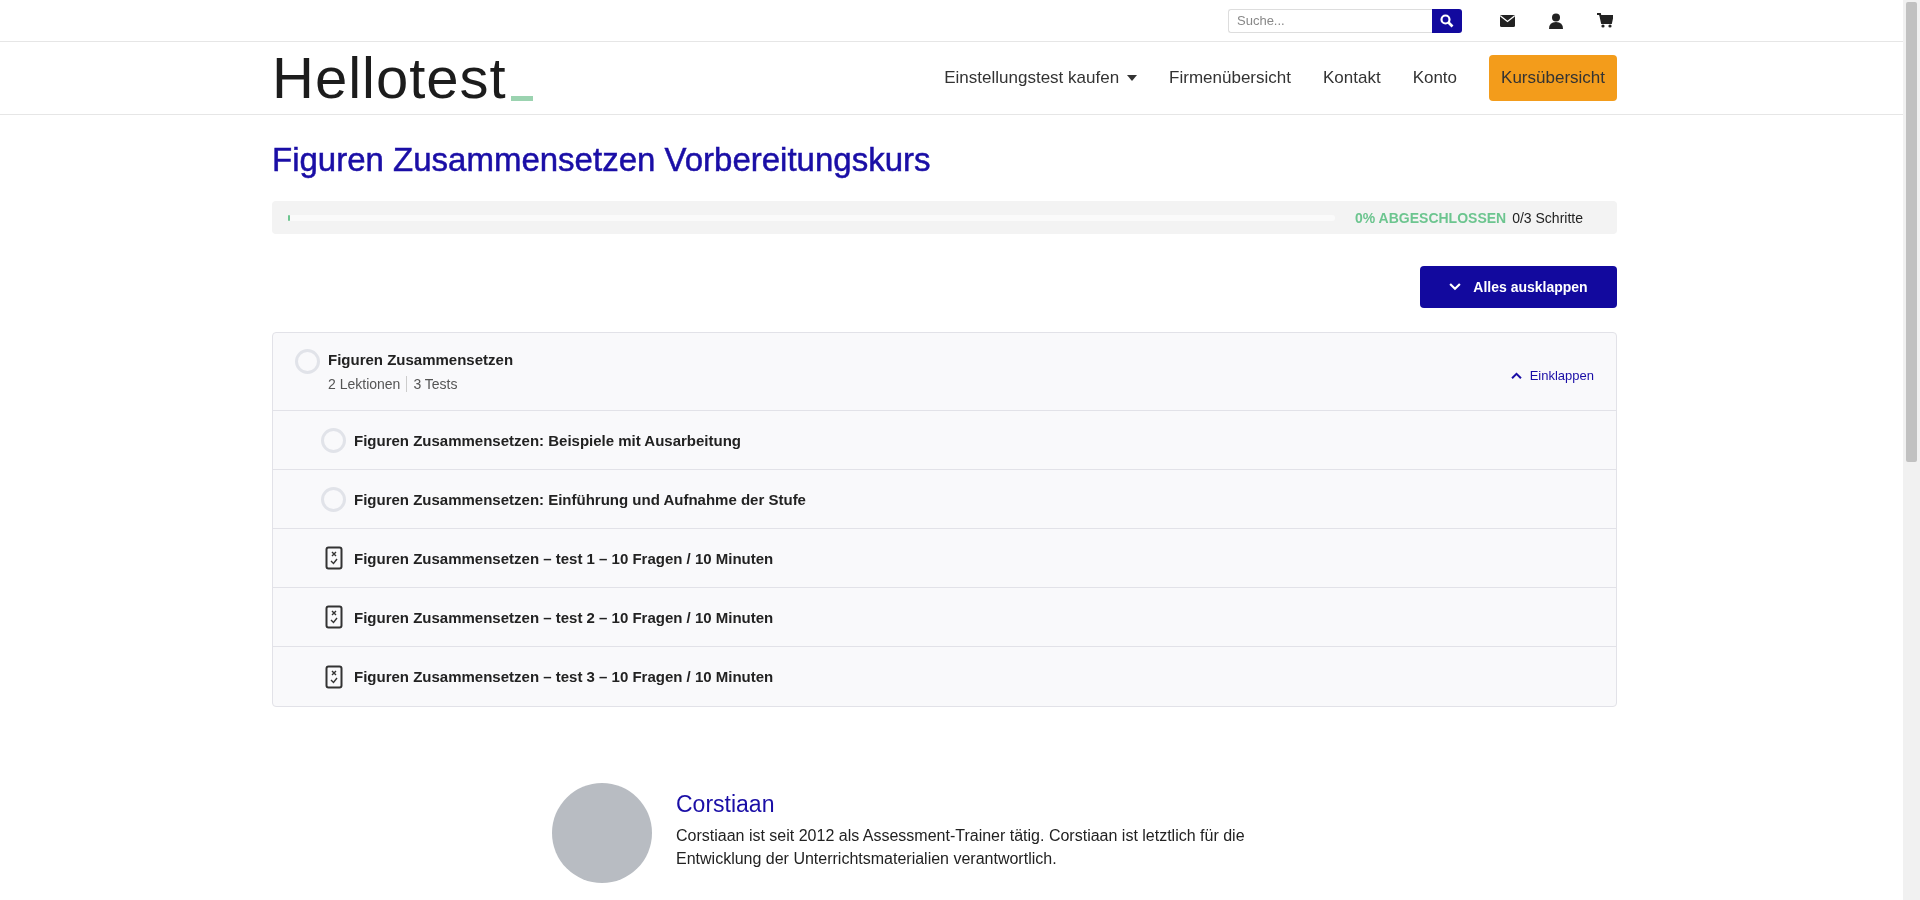 The image size is (1920, 900). What do you see at coordinates (1351, 78) in the screenshot?
I see `nav-link: Kontakt` at bounding box center [1351, 78].